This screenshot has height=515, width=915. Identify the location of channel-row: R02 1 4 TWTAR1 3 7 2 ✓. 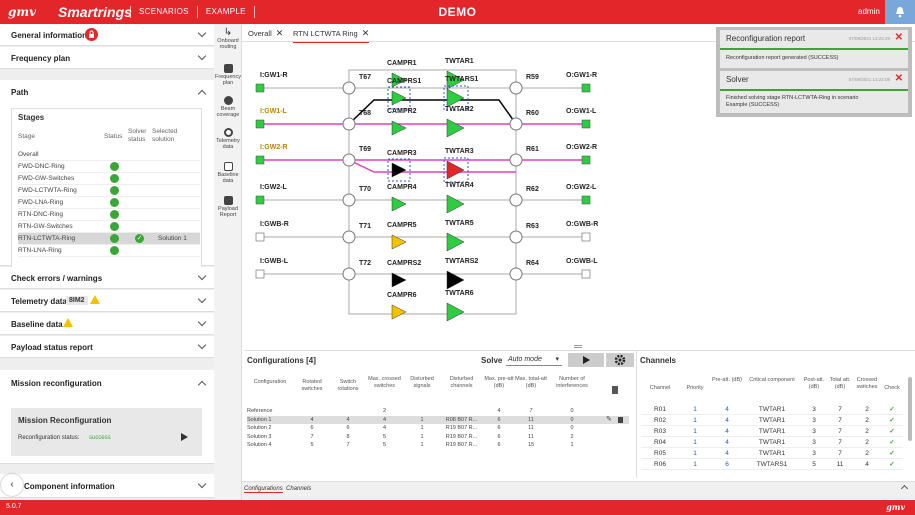
(772, 421).